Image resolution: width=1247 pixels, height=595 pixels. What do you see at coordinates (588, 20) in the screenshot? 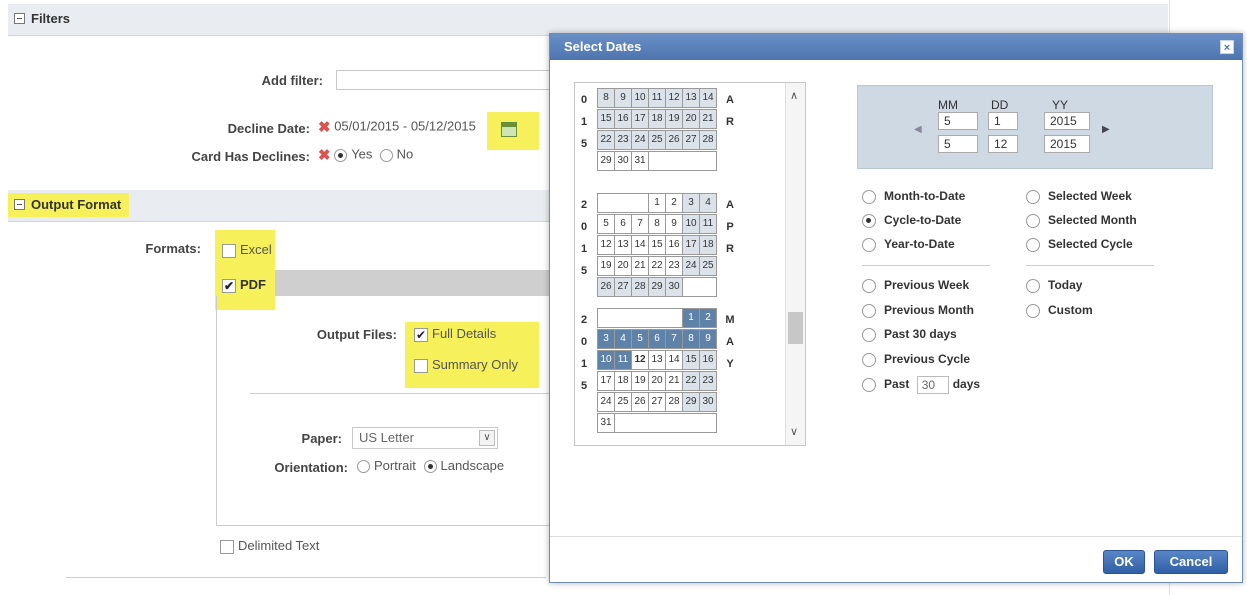
I see `filters-section-header: Filters` at bounding box center [588, 20].